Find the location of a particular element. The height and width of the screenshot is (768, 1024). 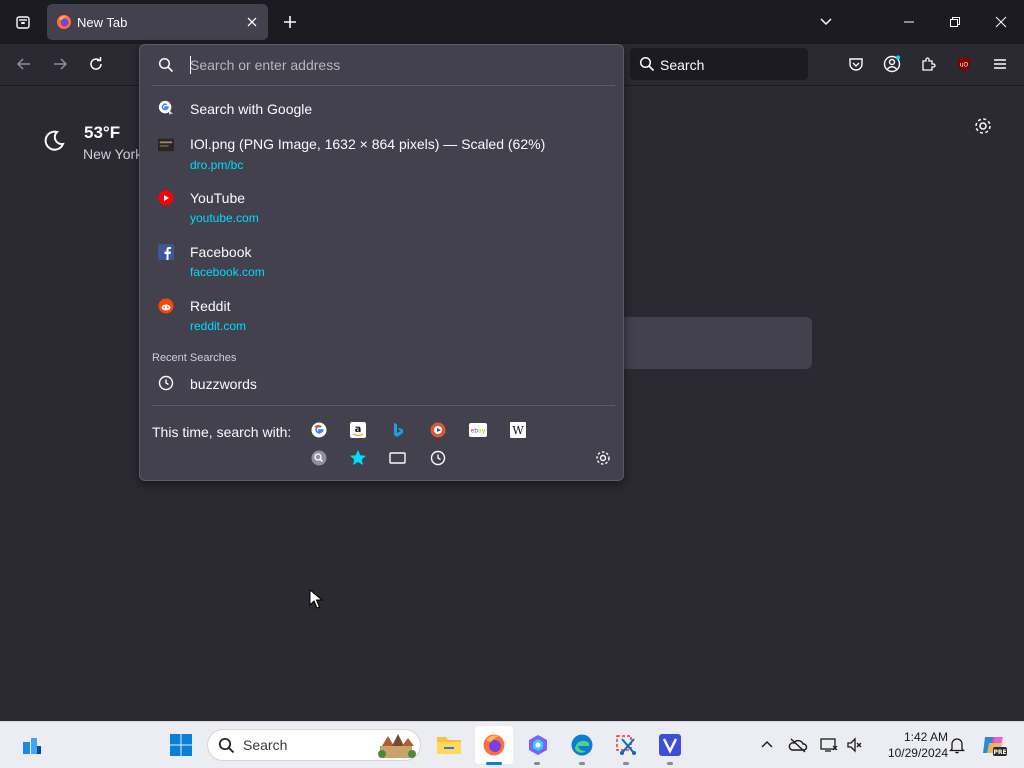

search-settings-button is located at coordinates (603, 458).